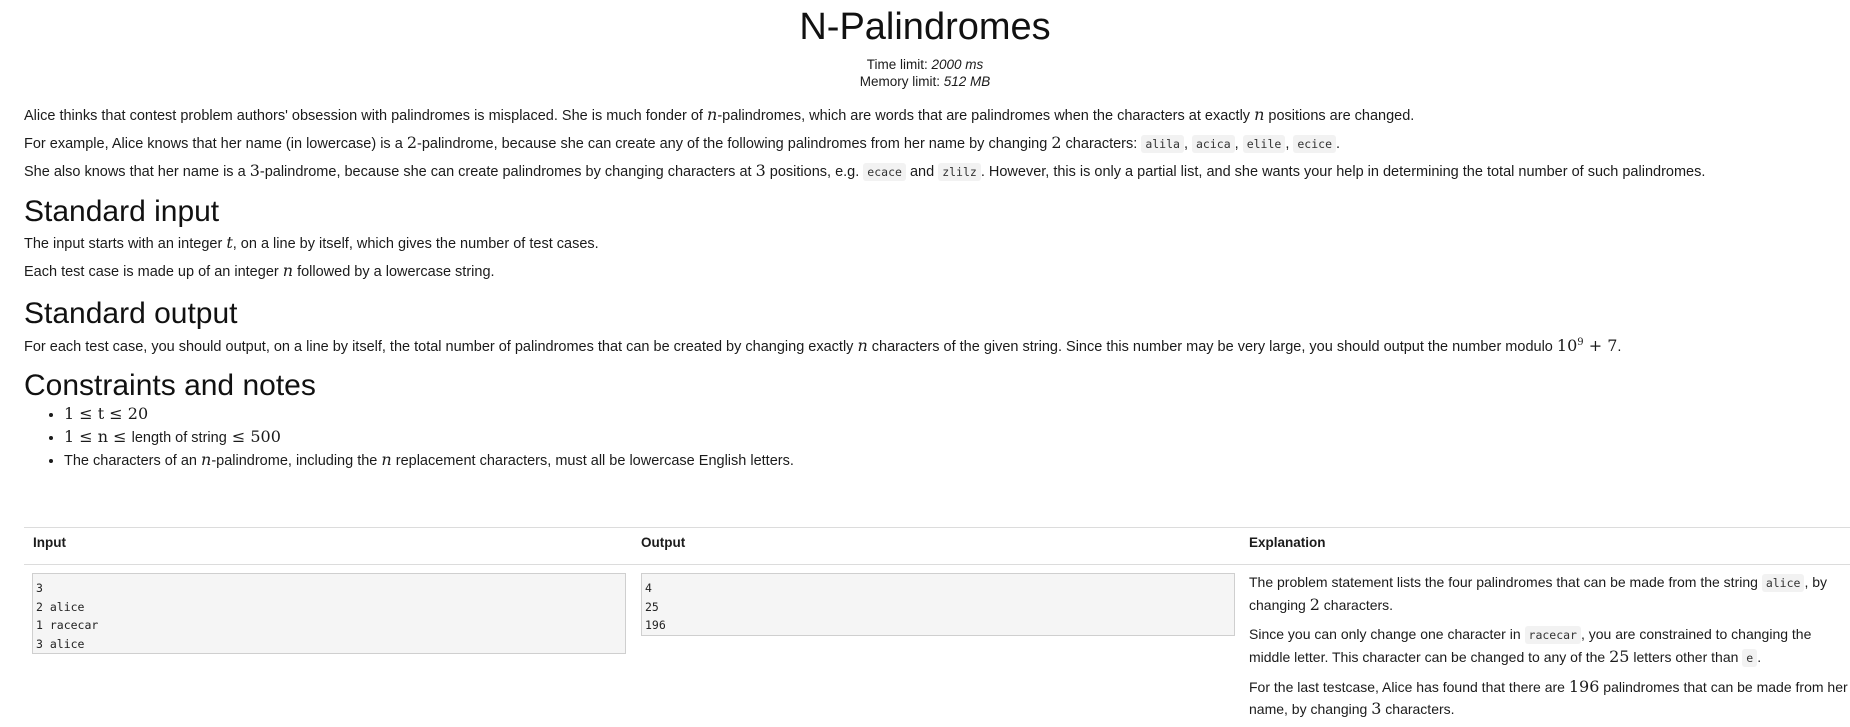 The height and width of the screenshot is (727, 1850). I want to click on inline-code: alila, so click(1162, 144).